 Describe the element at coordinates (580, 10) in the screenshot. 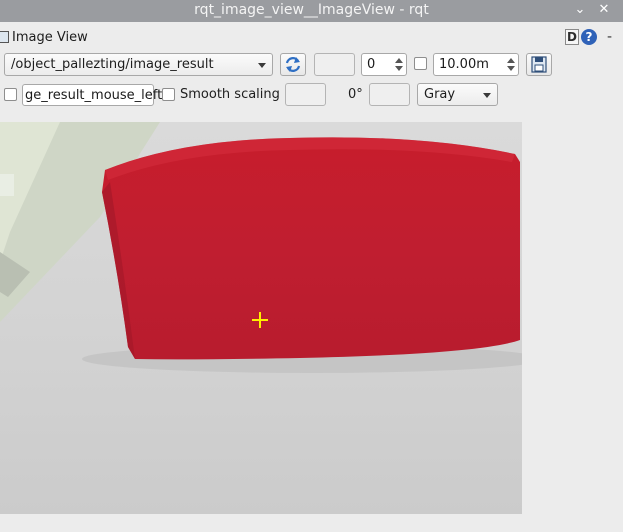

I see `minimize-icon: ⌄` at that location.